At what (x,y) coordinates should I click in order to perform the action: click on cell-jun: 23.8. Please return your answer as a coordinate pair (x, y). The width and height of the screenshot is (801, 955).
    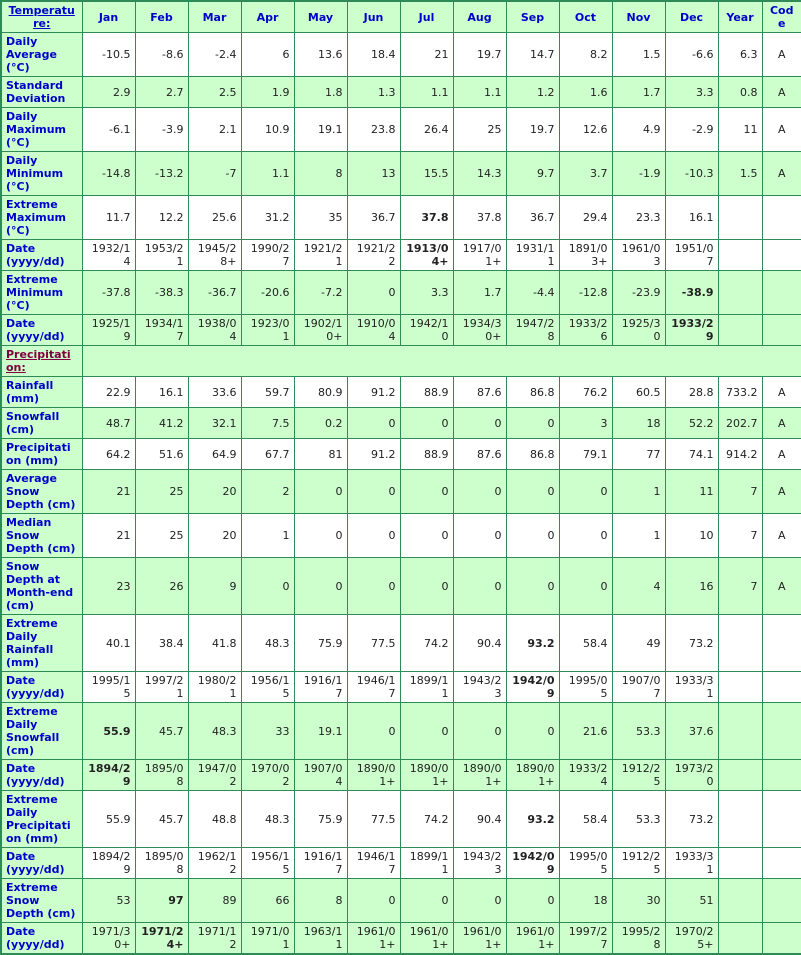
    Looking at the image, I should click on (373, 129).